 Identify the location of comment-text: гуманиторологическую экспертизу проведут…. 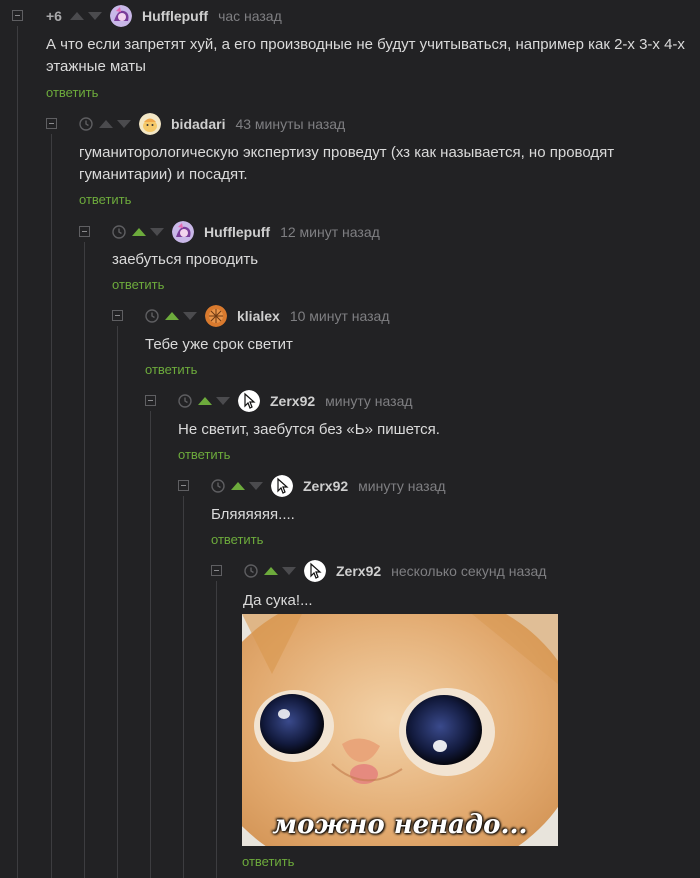
(347, 163).